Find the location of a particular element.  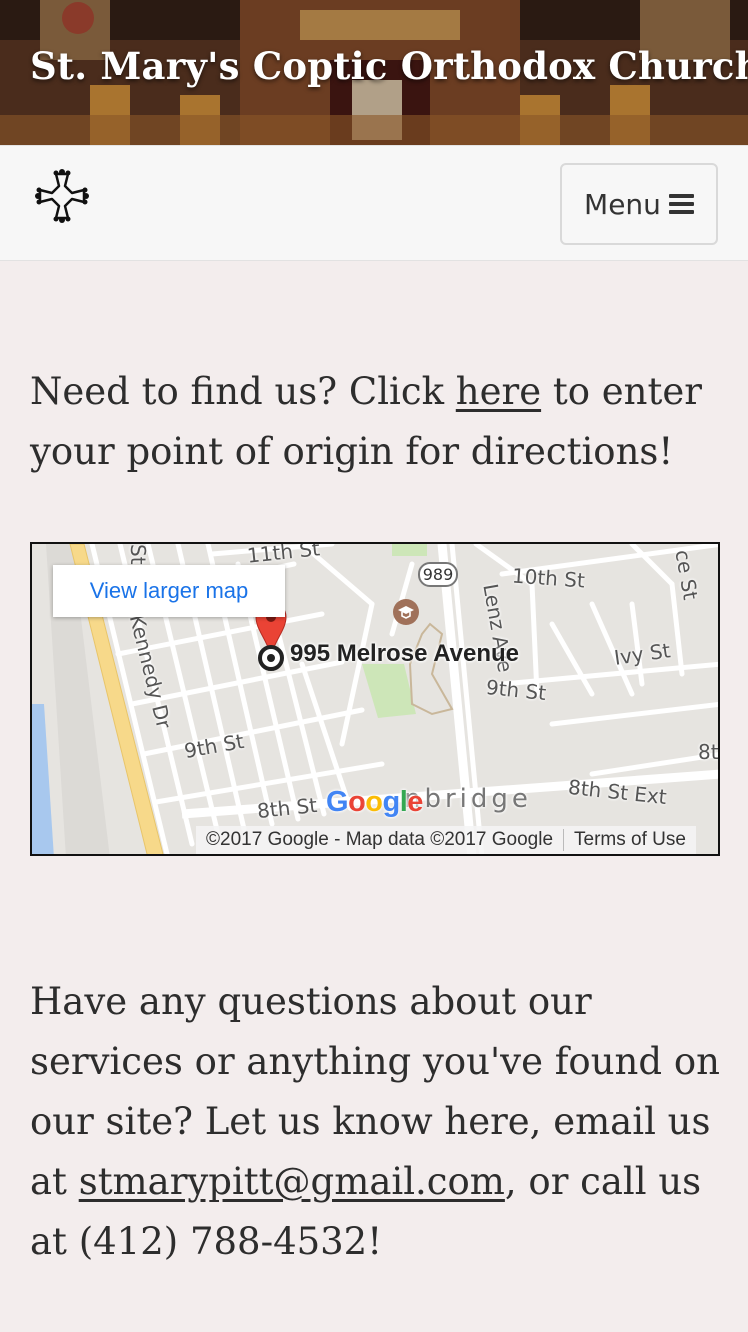

target-dot-icon is located at coordinates (271, 658).